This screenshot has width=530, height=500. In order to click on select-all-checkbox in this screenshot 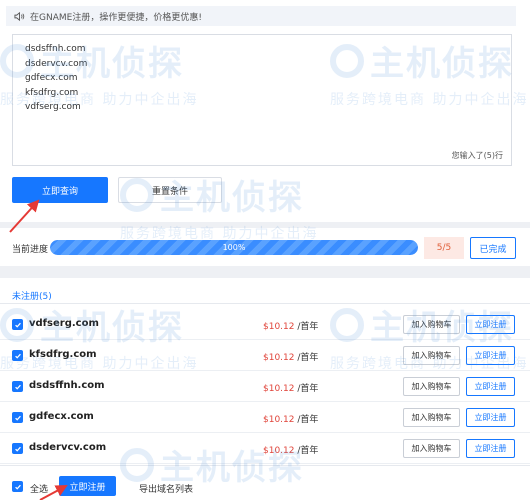, I will do `click(17, 486)`.